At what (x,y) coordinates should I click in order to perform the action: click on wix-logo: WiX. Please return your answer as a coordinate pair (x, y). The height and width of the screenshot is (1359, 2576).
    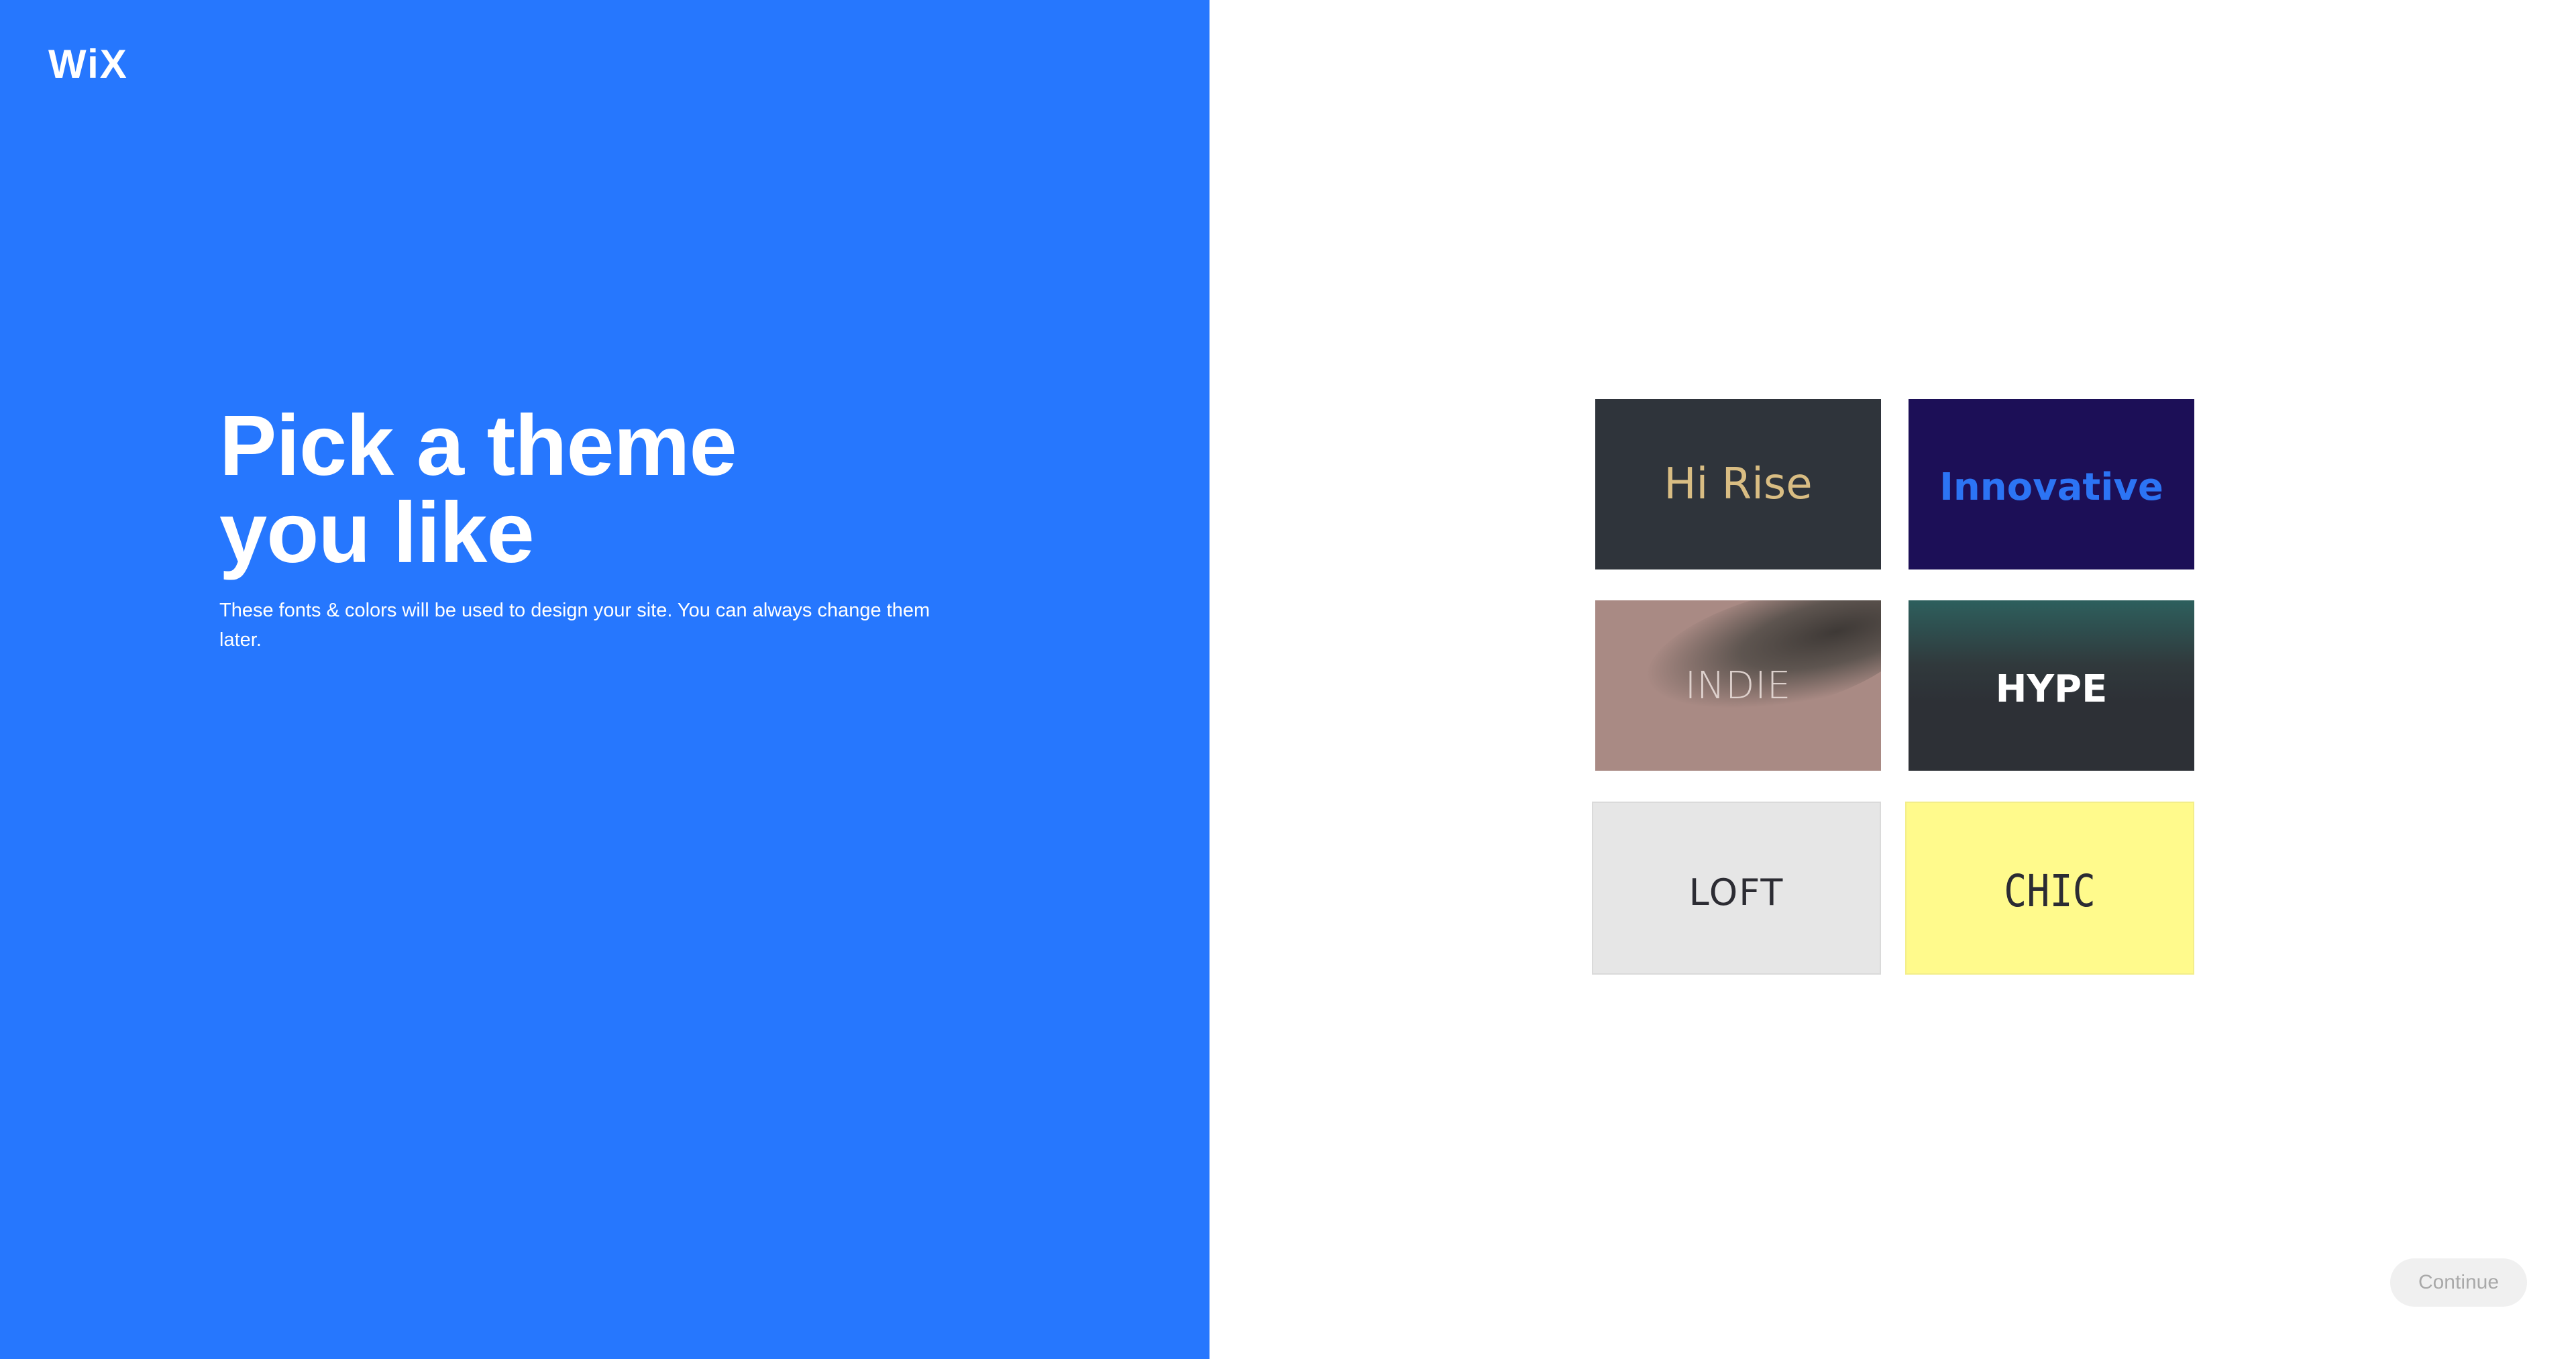
    Looking at the image, I should click on (88, 64).